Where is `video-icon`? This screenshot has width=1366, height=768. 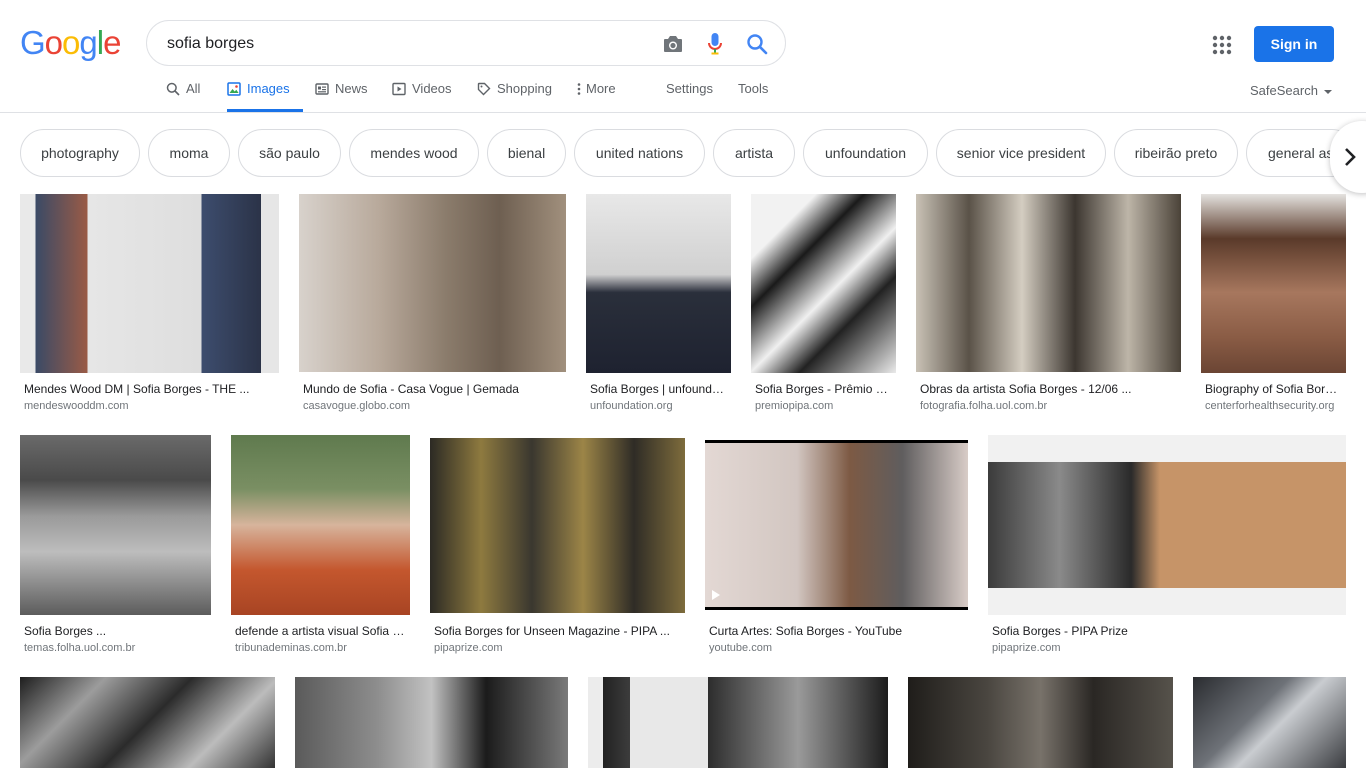 video-icon is located at coordinates (399, 89).